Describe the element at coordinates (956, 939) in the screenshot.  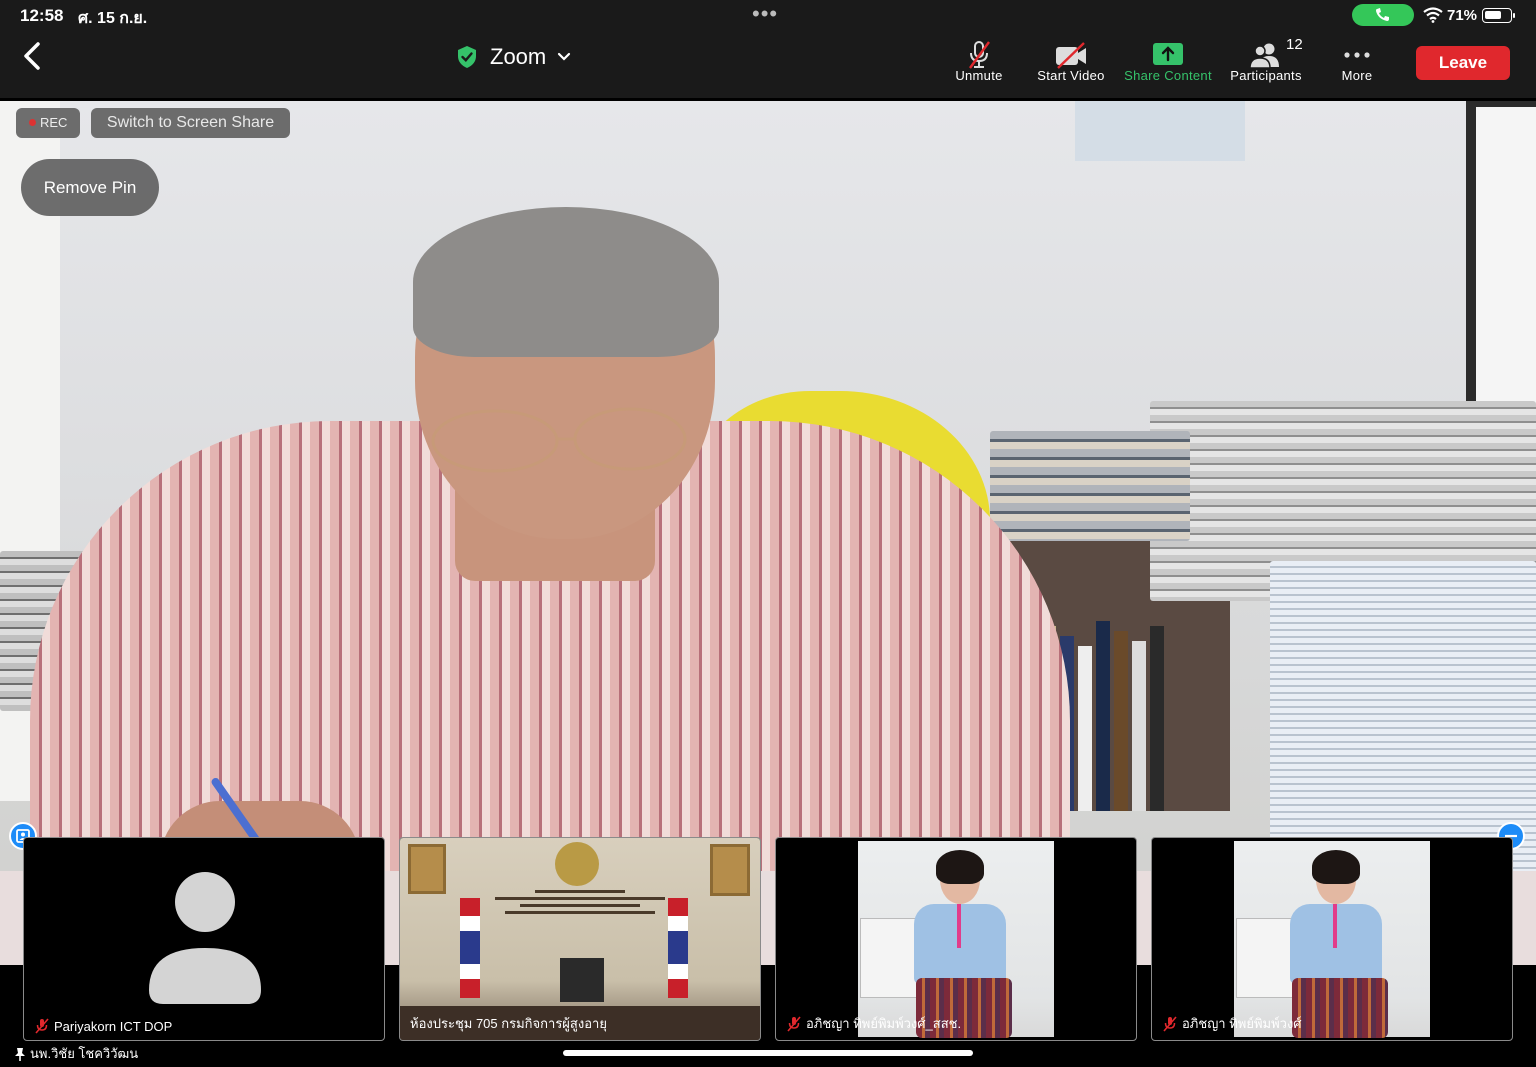
I see `participant-tile: อภิชญา ทิพย์พิมพ์วงศ์_สสช.` at that location.